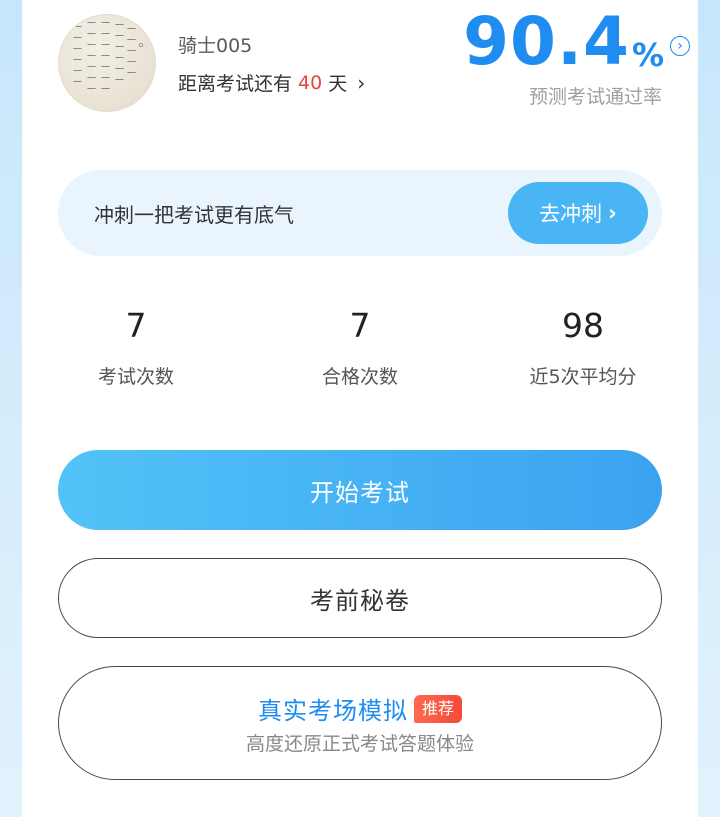 This screenshot has height=817, width=720. Describe the element at coordinates (332, 711) in the screenshot. I see `mock-exam-title: 真实考场模拟` at that location.